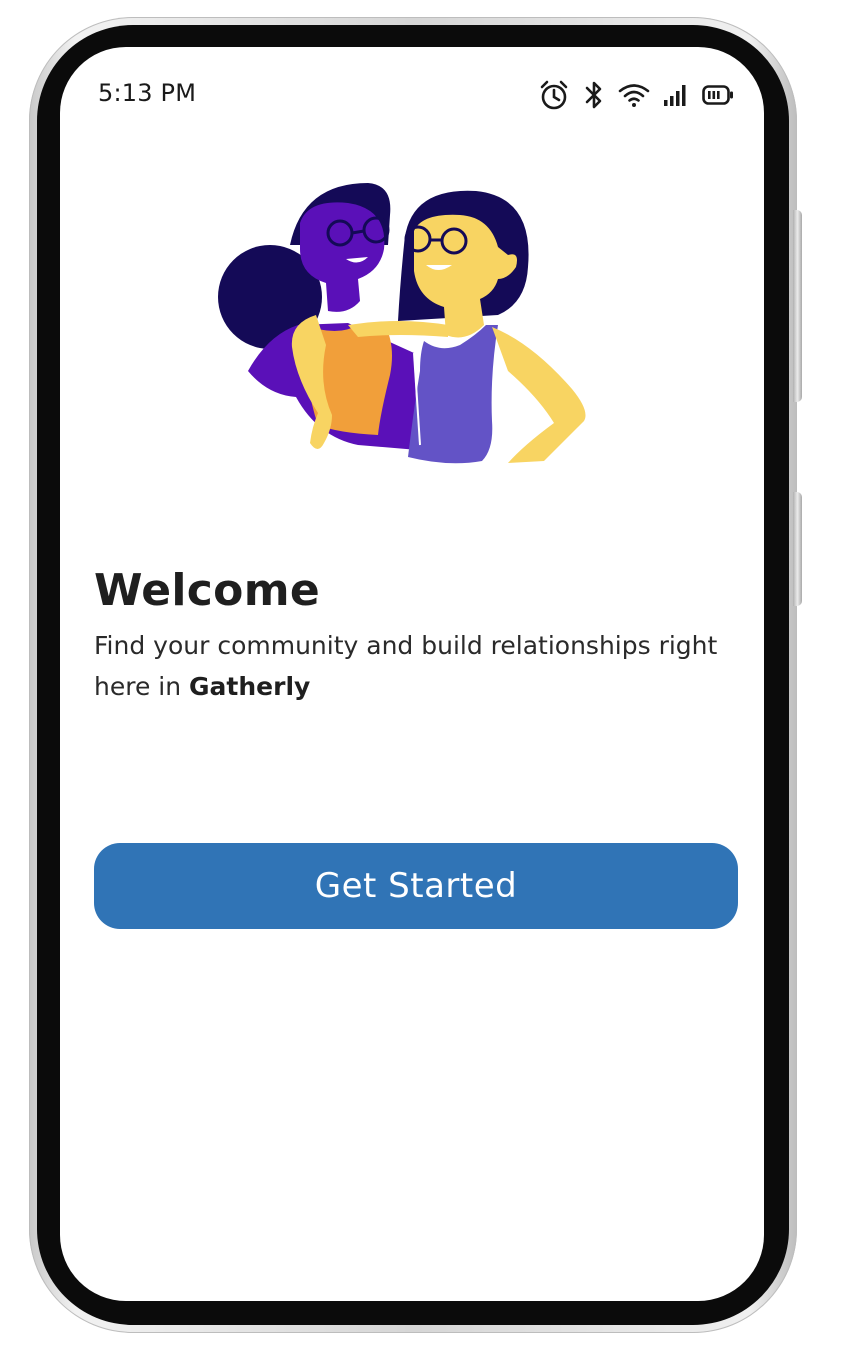  I want to click on brand-name: Gatherly, so click(250, 686).